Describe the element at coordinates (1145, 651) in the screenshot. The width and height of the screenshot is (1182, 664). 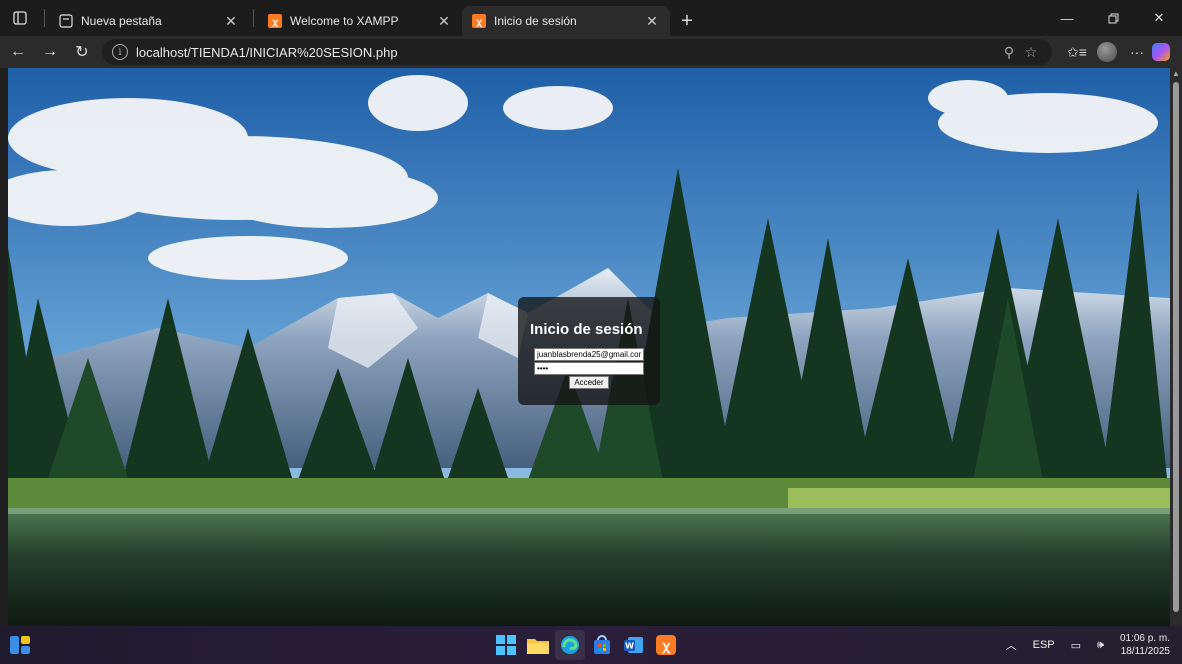
I see `clock-date: 18/11/2025` at that location.